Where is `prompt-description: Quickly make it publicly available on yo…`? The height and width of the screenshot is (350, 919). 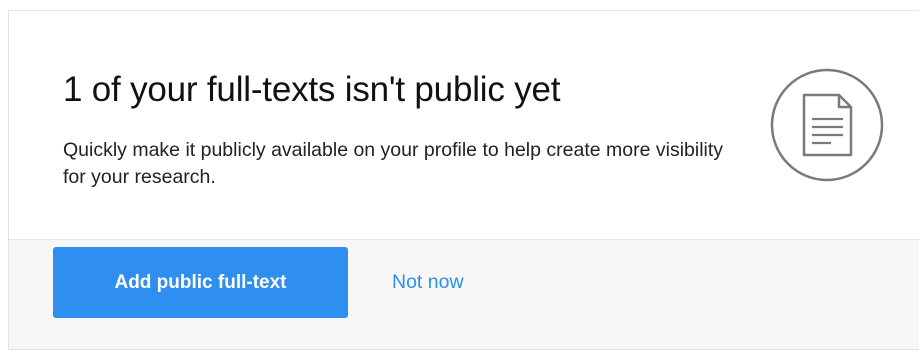
prompt-description: Quickly make it publicly available on yo… is located at coordinates (393, 163).